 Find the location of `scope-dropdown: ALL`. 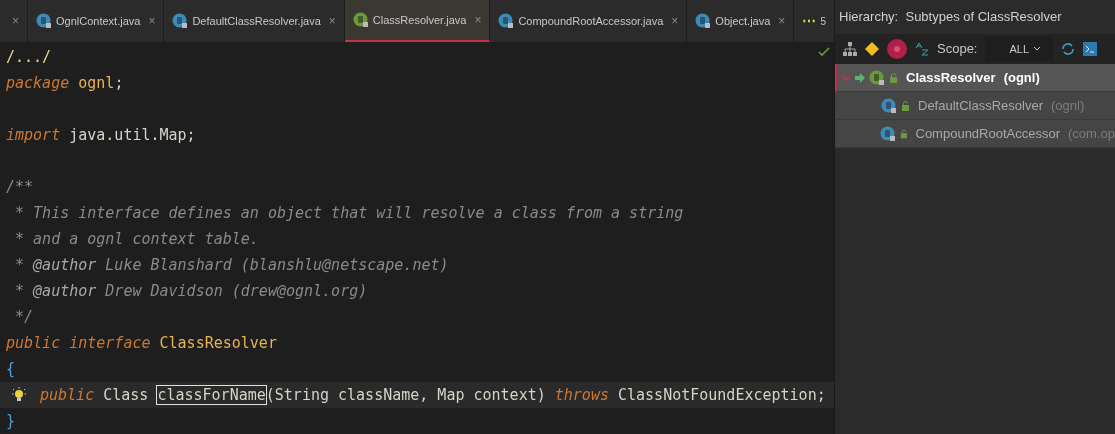

scope-dropdown: ALL is located at coordinates (1019, 49).